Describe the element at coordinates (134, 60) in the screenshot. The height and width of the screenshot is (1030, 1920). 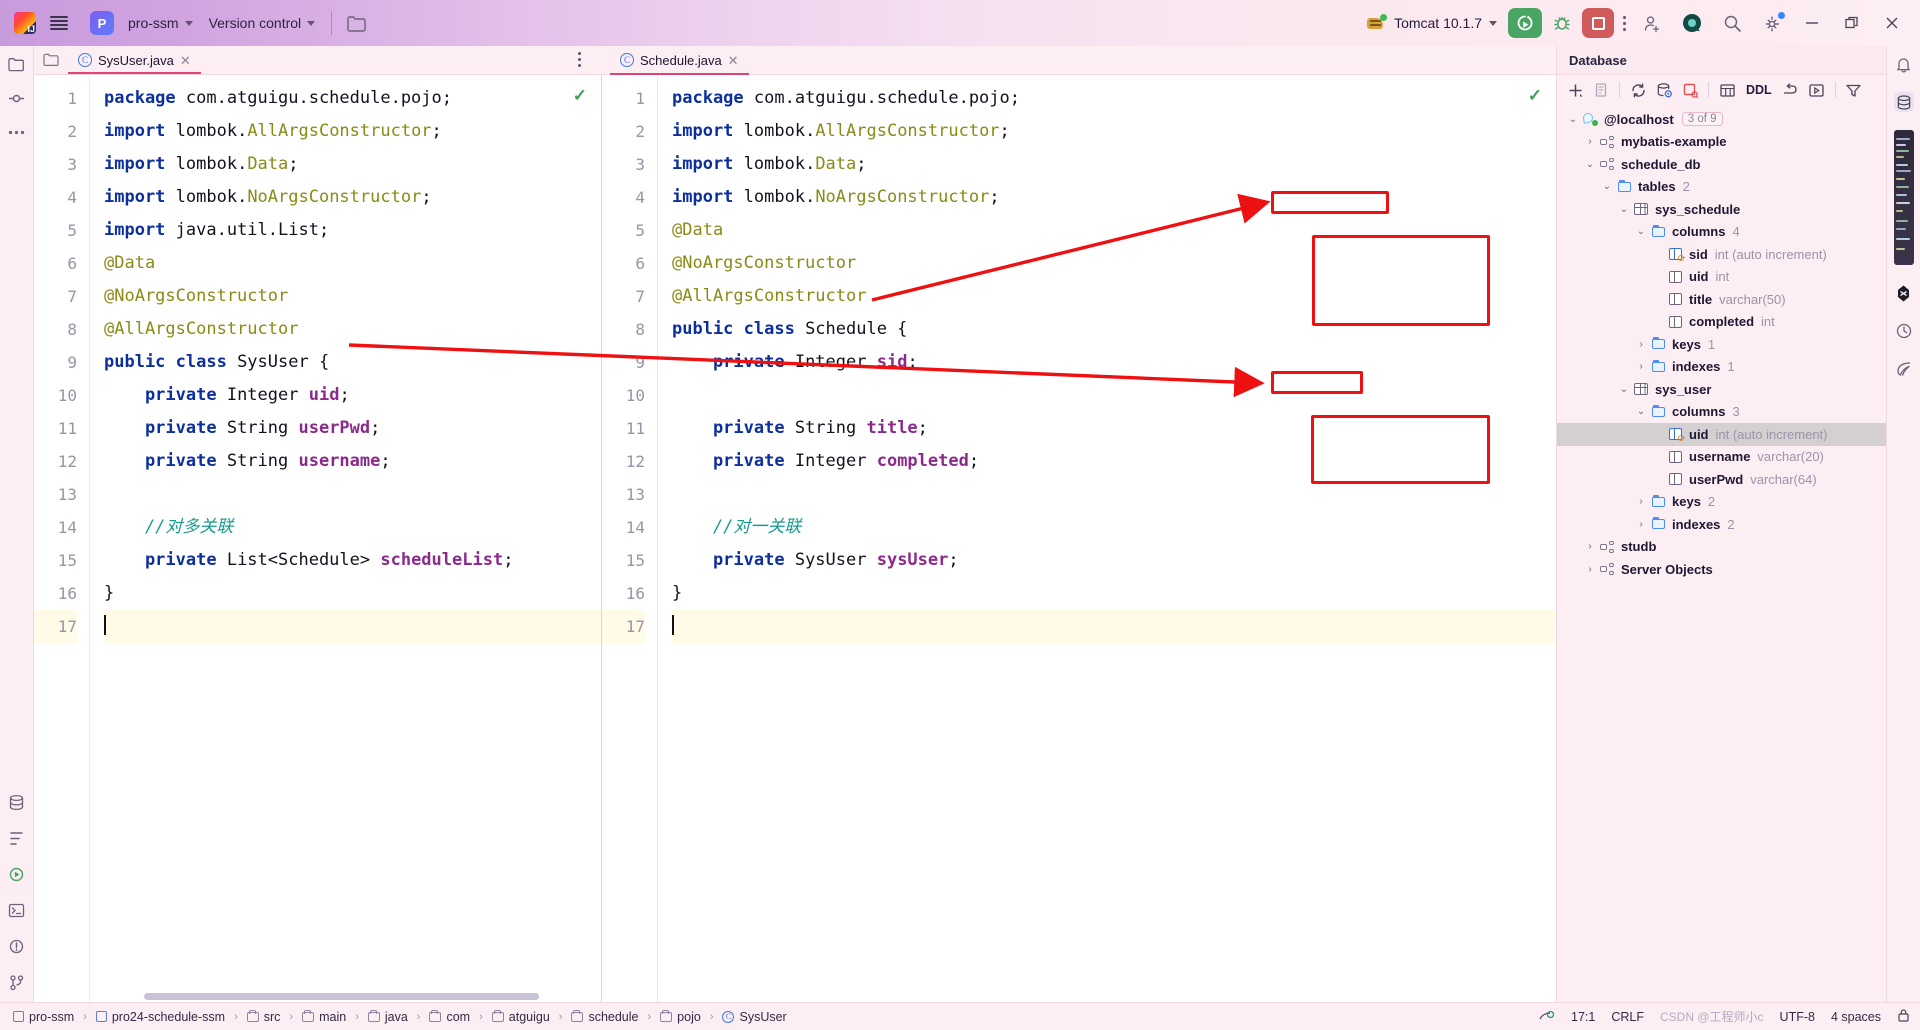
I see `tab-sysuser-java: C SysUser.java ✕` at that location.